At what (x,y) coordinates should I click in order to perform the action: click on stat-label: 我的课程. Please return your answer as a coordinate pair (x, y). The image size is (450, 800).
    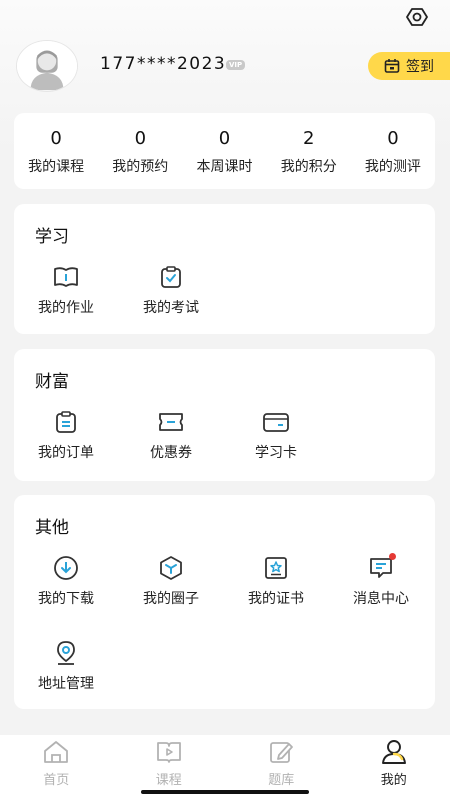
    Looking at the image, I should click on (56, 167).